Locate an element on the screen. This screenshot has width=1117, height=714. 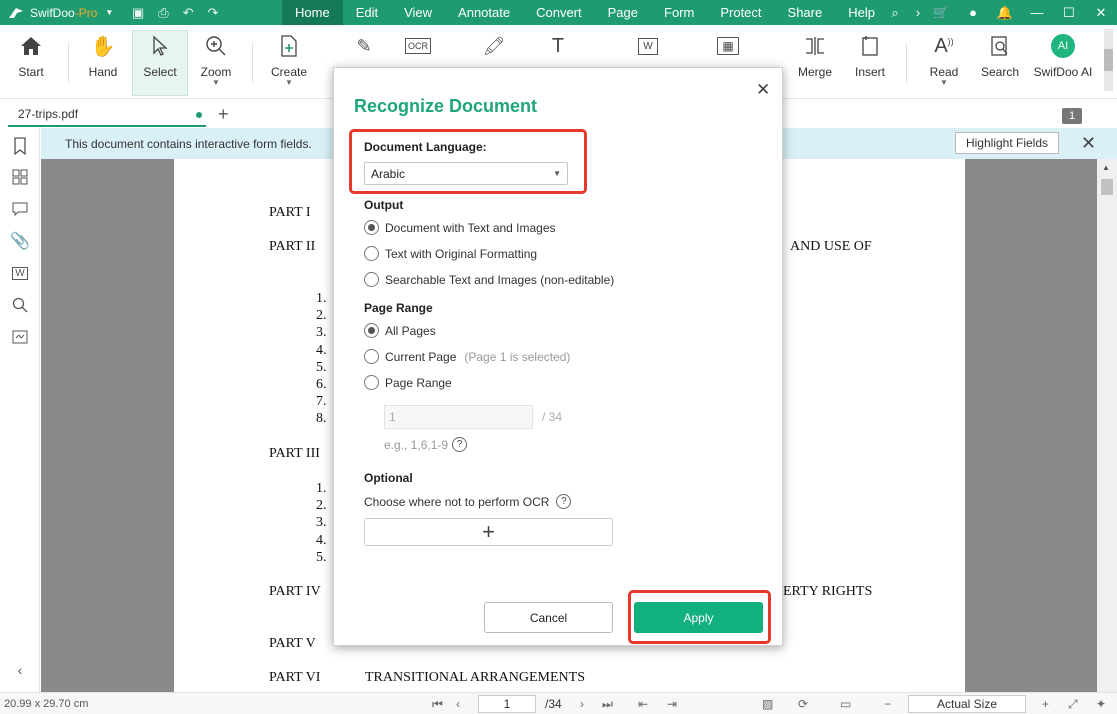
print-icon: ⎙ is located at coordinates (163, 13).